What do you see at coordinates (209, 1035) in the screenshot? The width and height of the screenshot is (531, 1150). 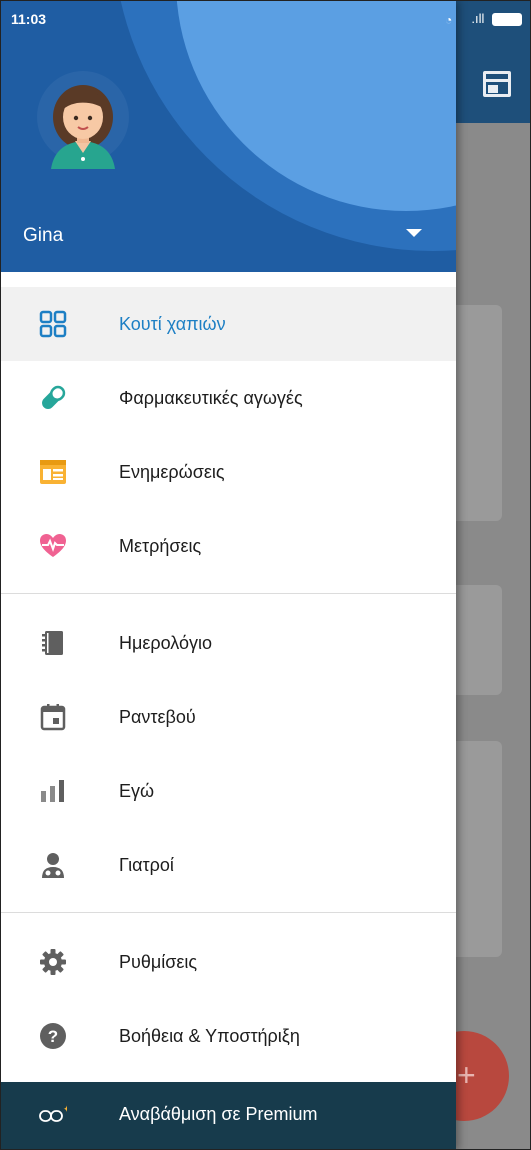 I see `menu-item-label: Βοήθεια & Υποστήριξη` at bounding box center [209, 1035].